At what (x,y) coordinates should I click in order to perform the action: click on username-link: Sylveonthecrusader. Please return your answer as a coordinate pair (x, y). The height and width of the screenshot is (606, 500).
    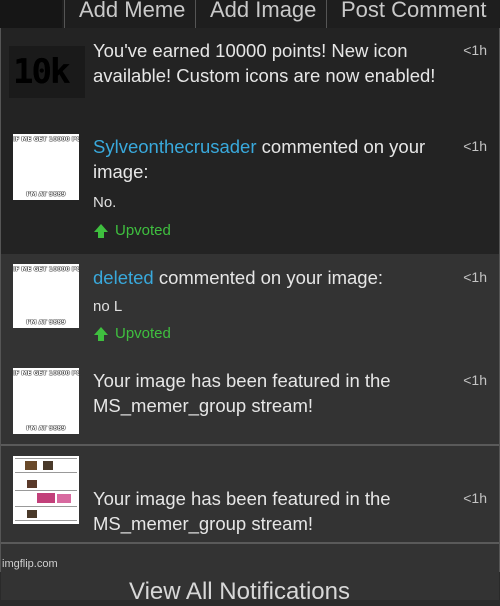
    Looking at the image, I should click on (175, 146).